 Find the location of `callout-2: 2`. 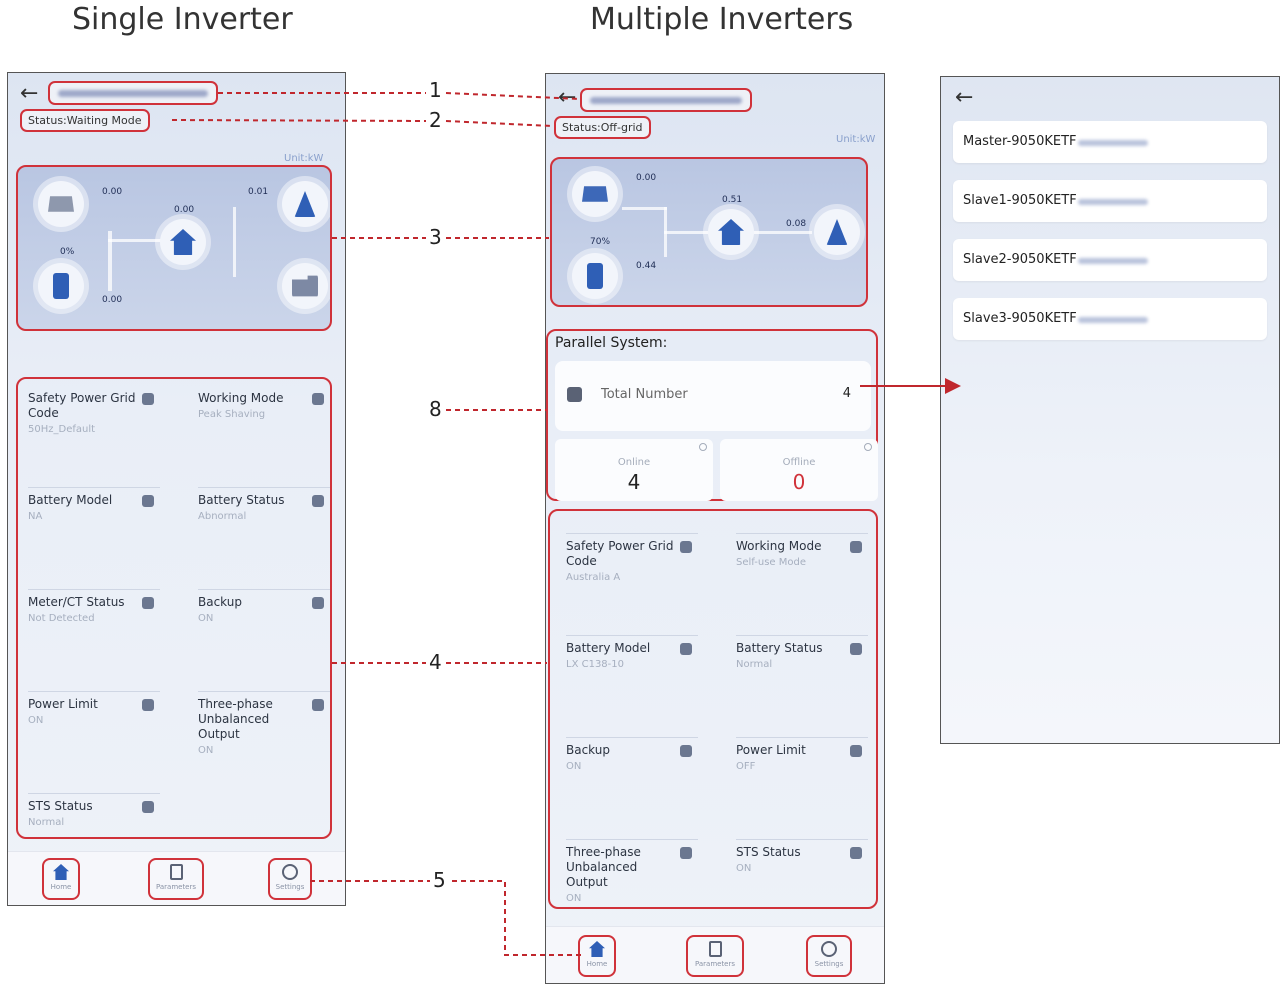

callout-2: 2 is located at coordinates (435, 120).